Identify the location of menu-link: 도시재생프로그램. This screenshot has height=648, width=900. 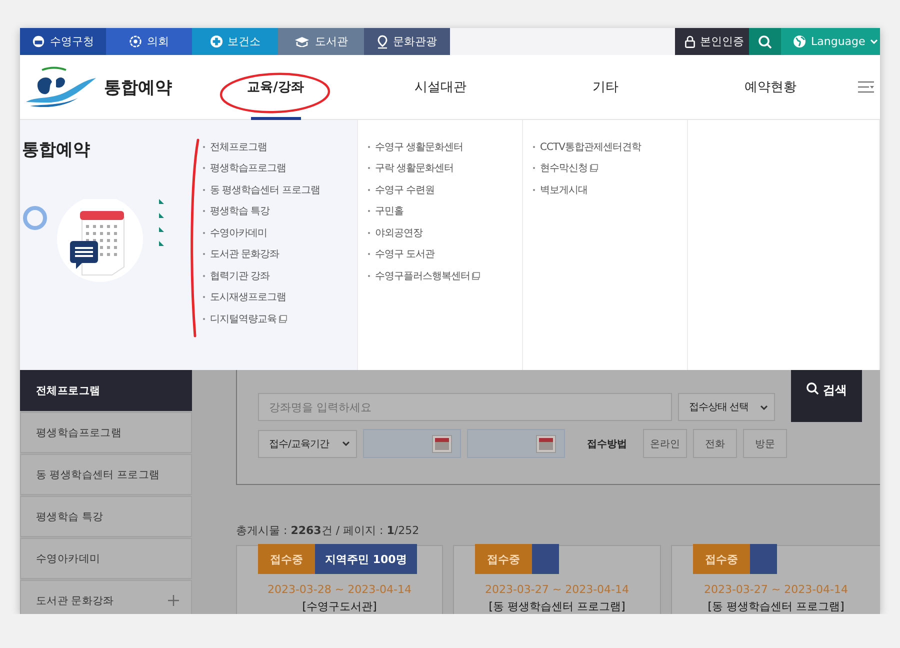
(248, 297).